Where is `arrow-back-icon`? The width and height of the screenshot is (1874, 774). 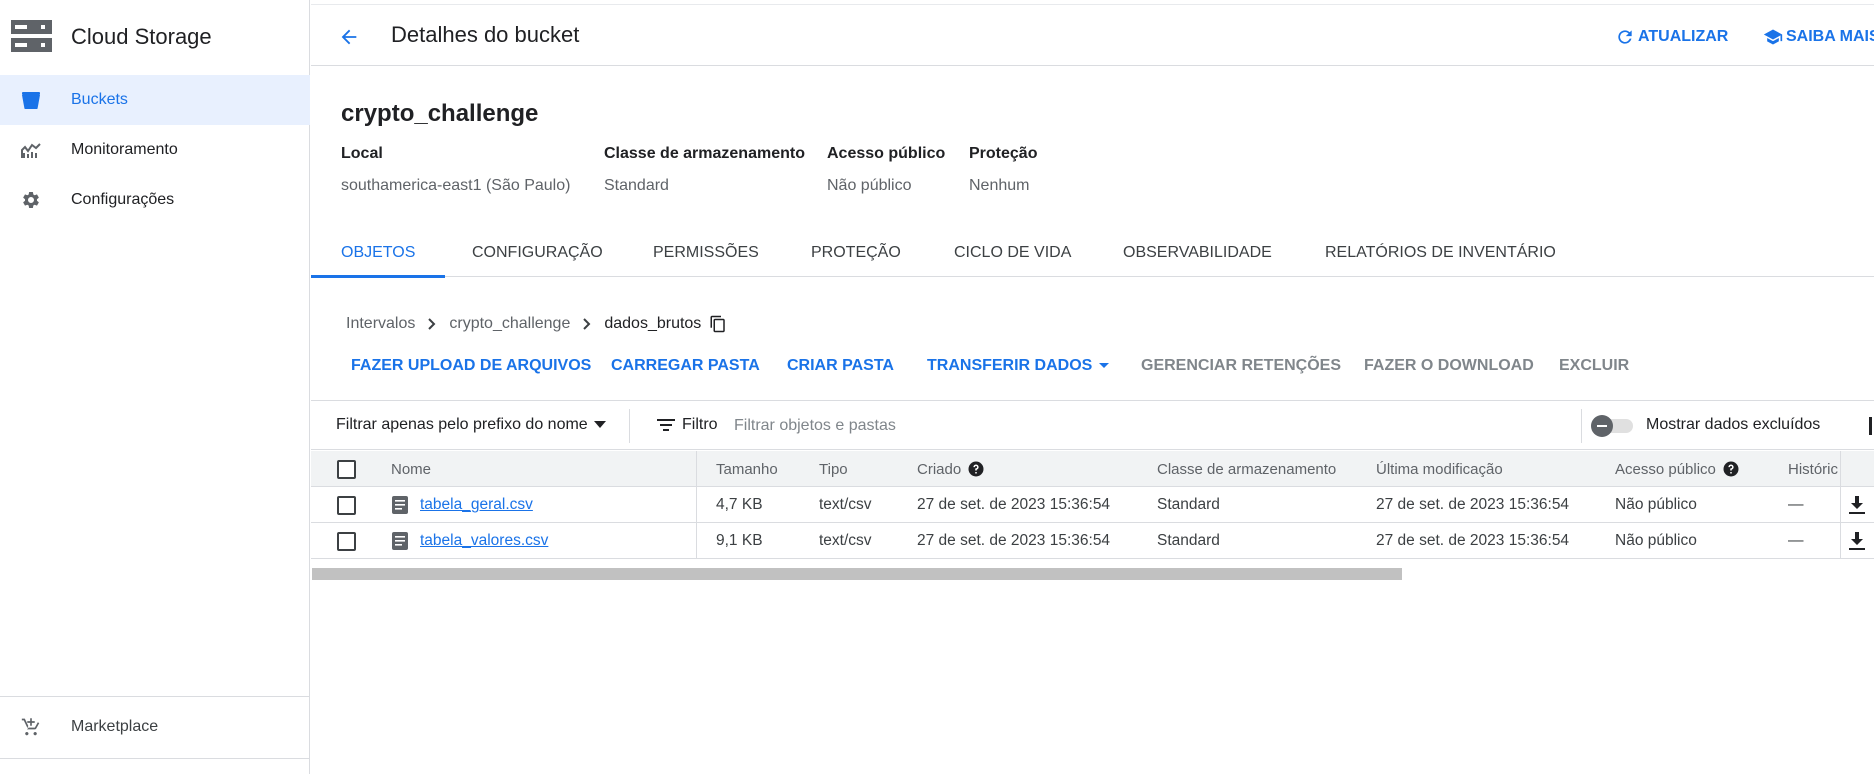
arrow-back-icon is located at coordinates (349, 37).